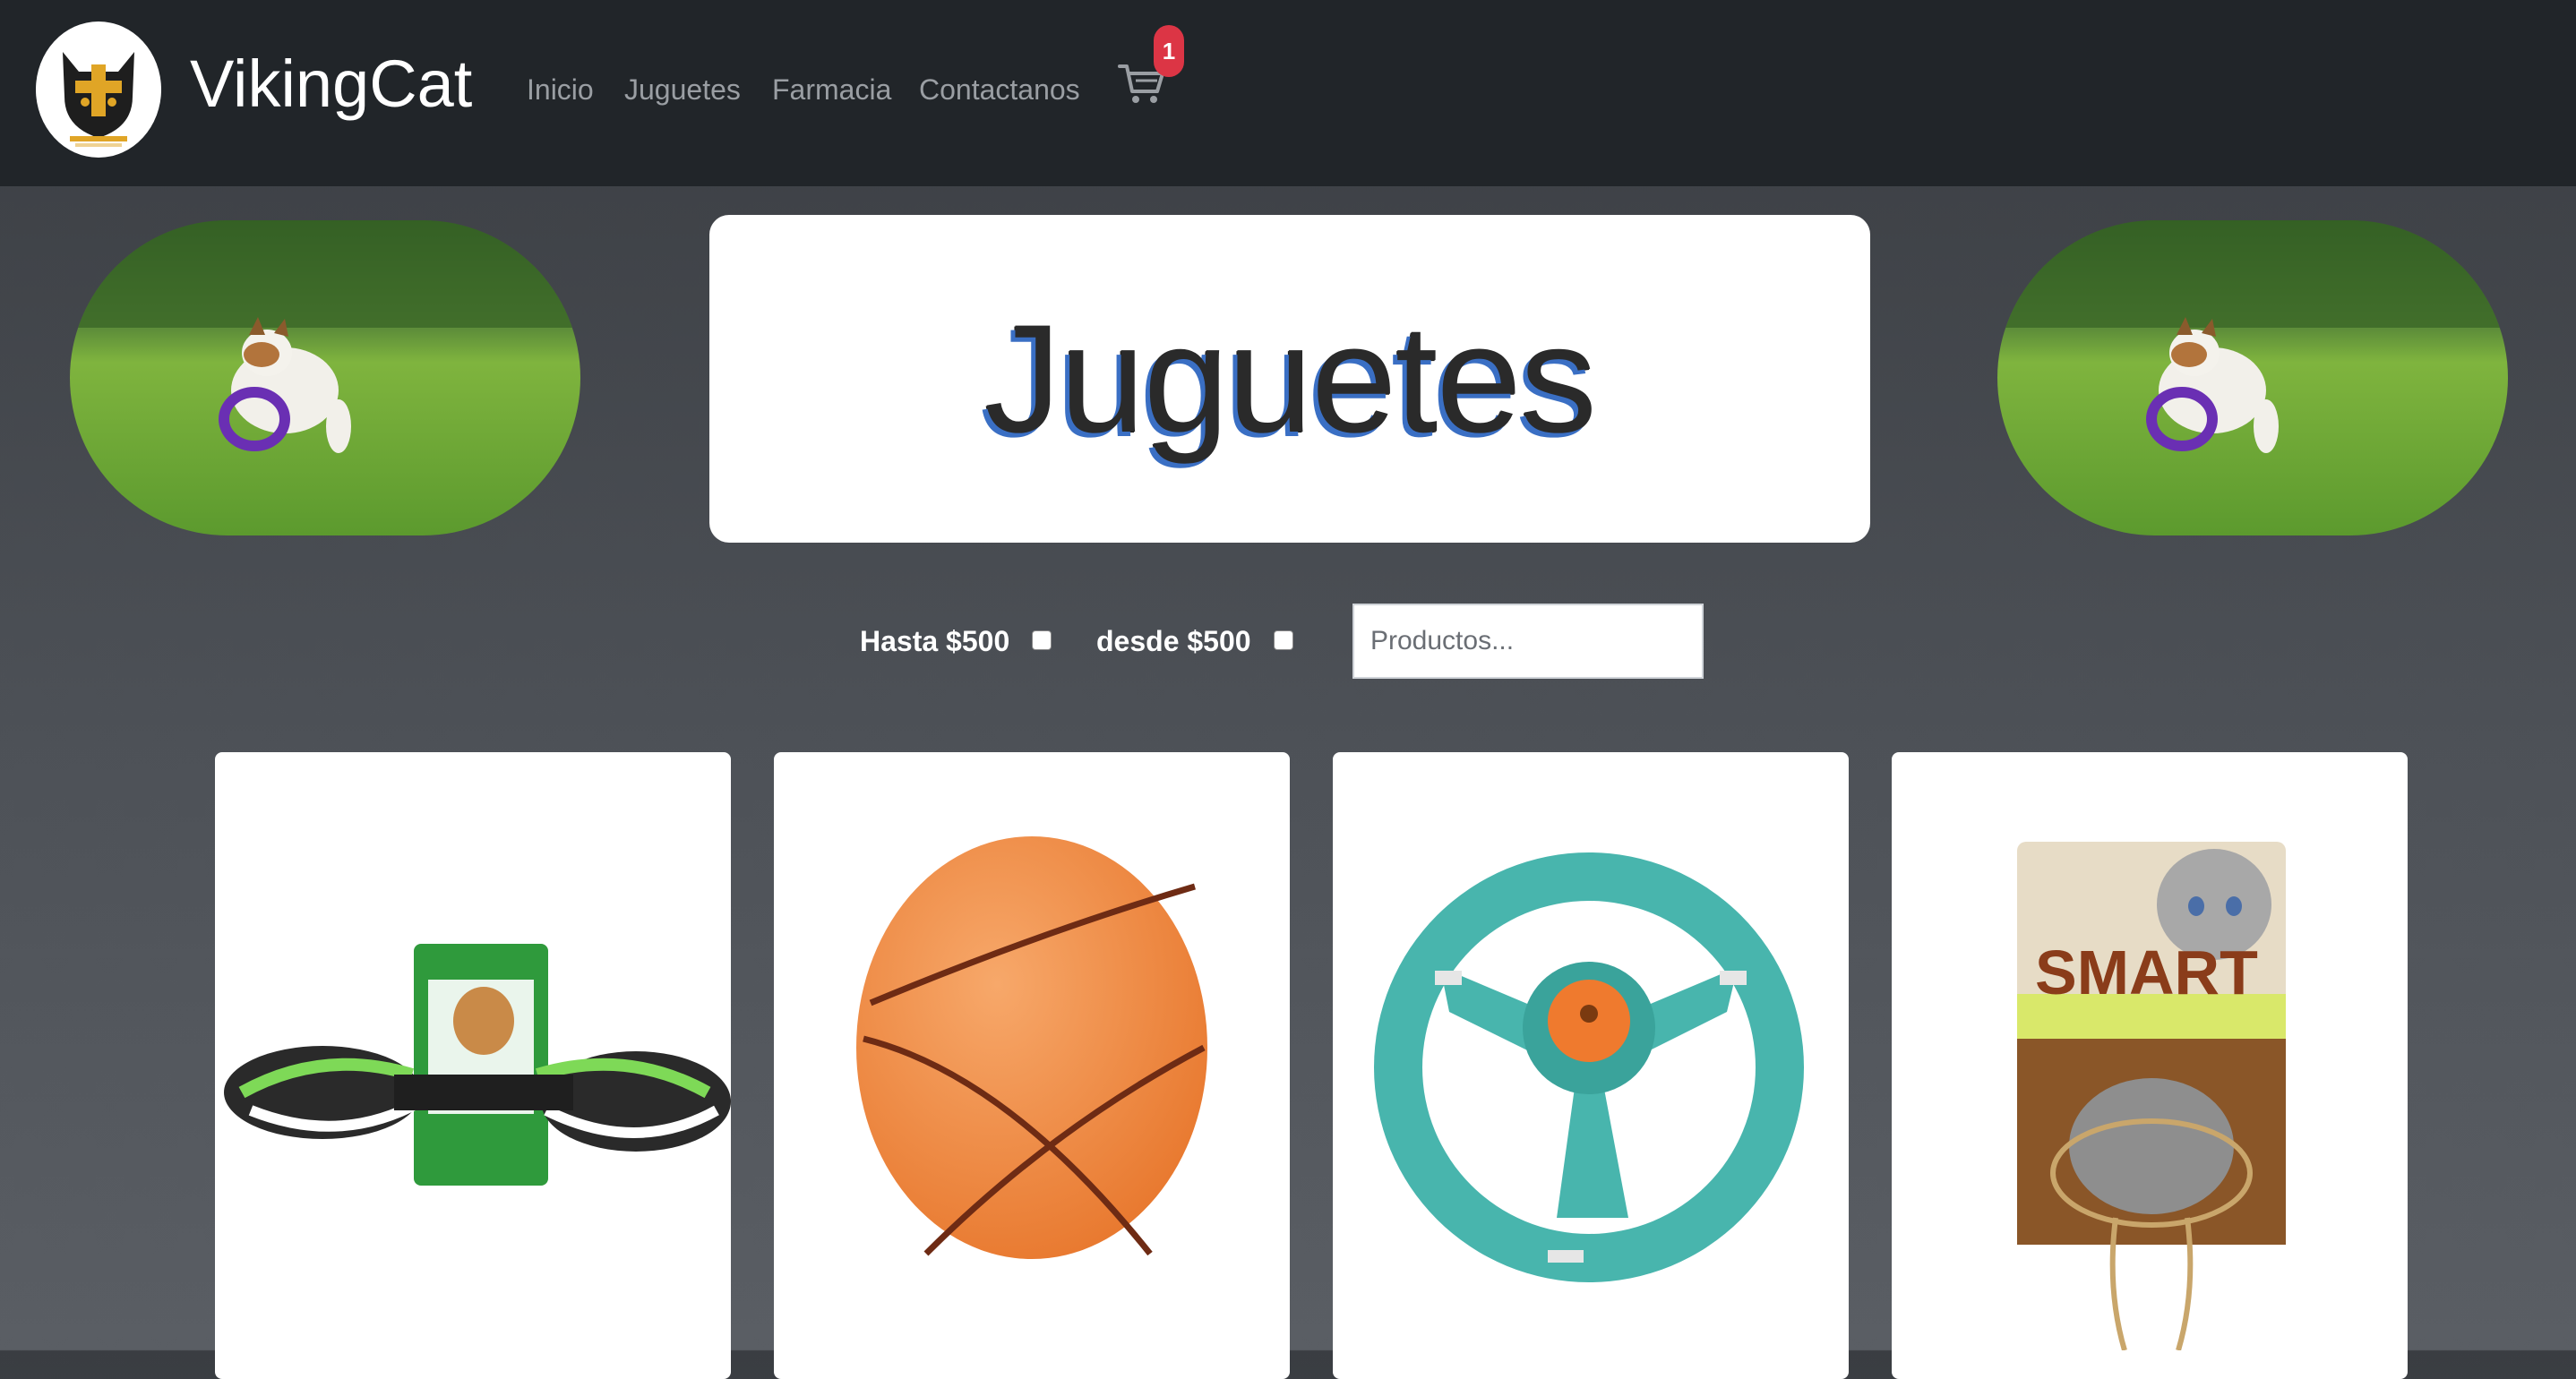 This screenshot has height=1379, width=2576. What do you see at coordinates (1042, 640) in the screenshot?
I see `filter-max-checkbox` at bounding box center [1042, 640].